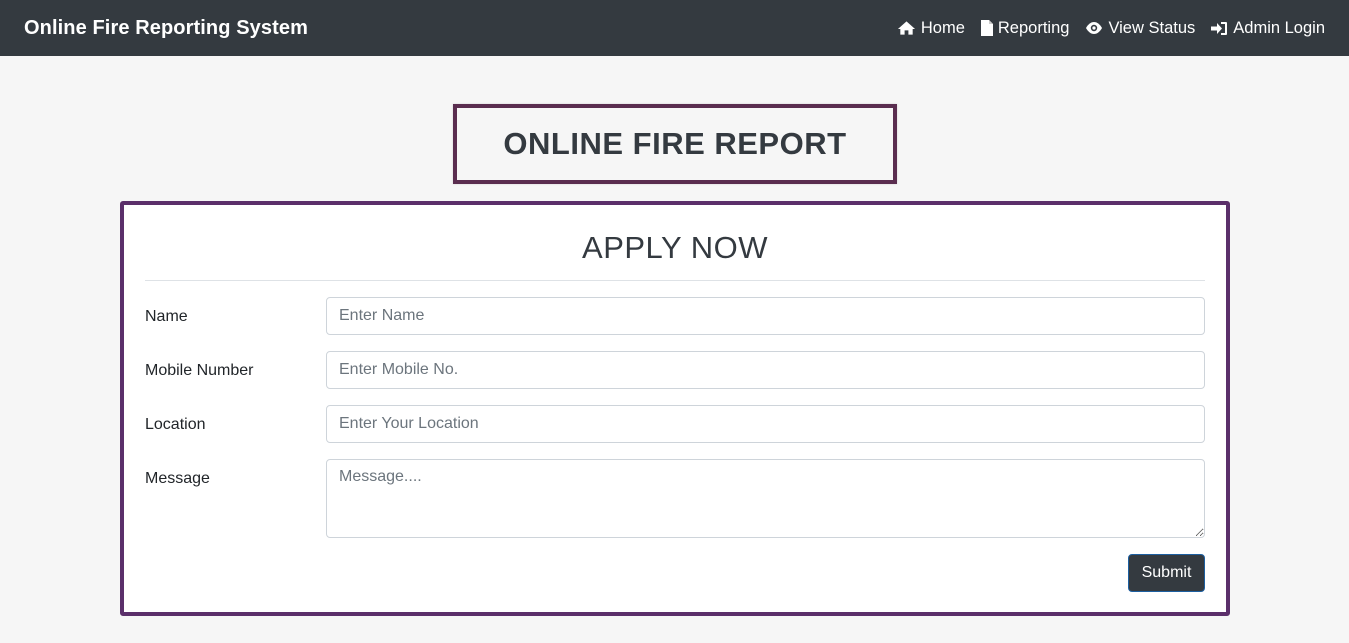  I want to click on mobile-number-input, so click(765, 370).